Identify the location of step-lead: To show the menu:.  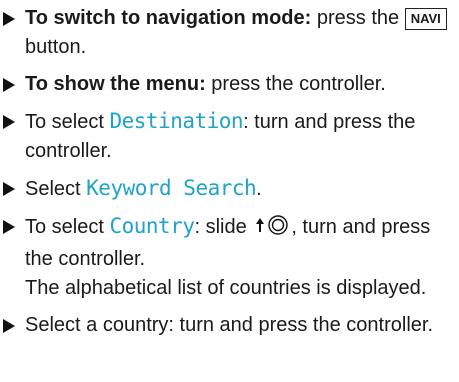
(115, 84).